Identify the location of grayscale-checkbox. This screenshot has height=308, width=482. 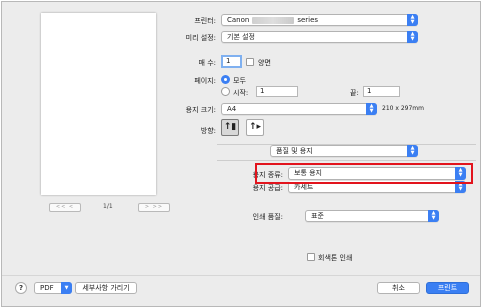
(311, 257).